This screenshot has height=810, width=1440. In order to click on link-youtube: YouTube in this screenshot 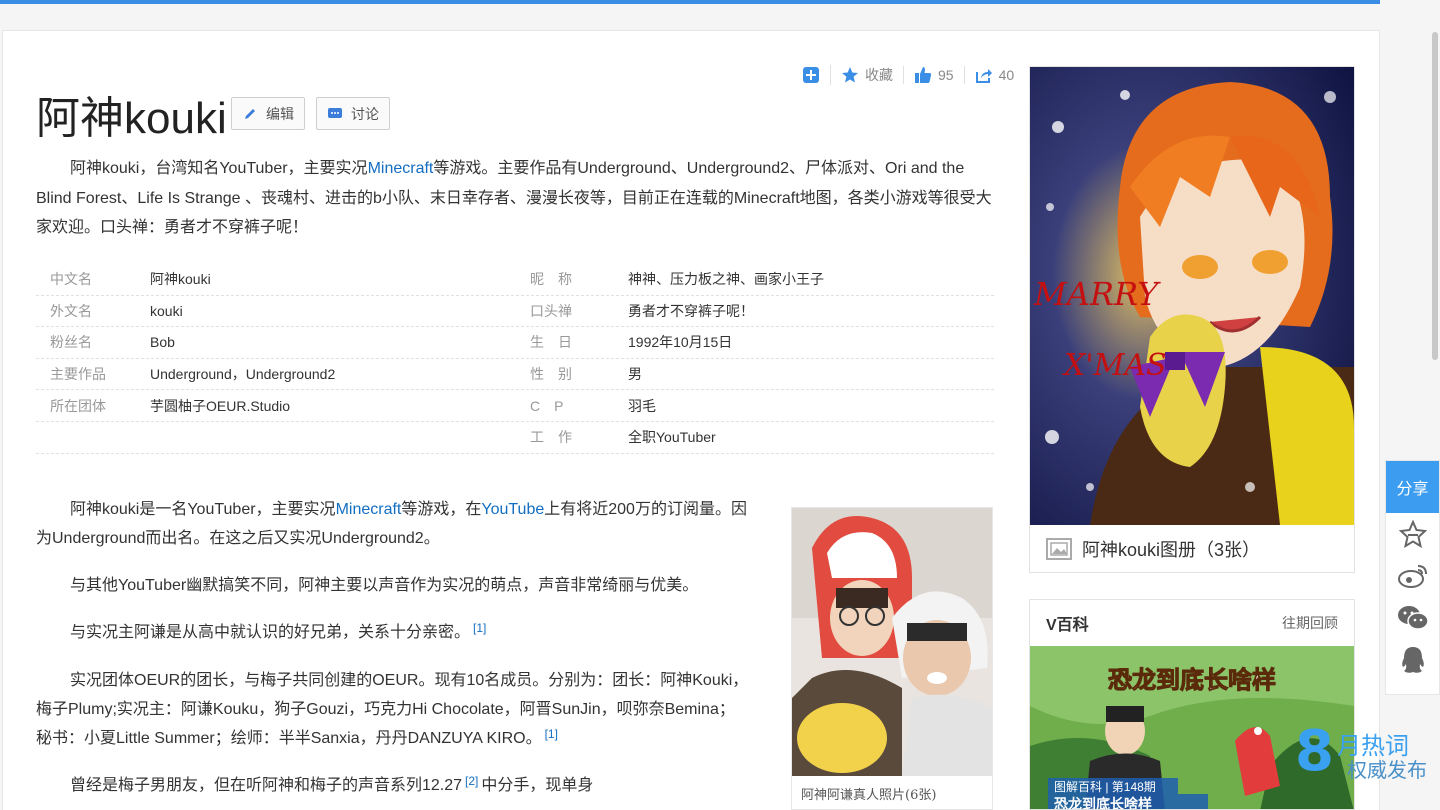, I will do `click(512, 509)`.